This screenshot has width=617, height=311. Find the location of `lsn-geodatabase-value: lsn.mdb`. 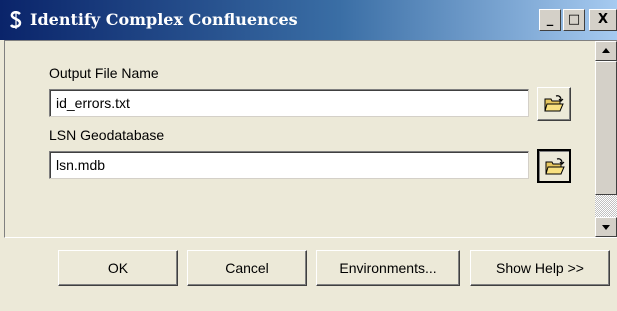

lsn-geodatabase-value: lsn.mdb is located at coordinates (81, 165).